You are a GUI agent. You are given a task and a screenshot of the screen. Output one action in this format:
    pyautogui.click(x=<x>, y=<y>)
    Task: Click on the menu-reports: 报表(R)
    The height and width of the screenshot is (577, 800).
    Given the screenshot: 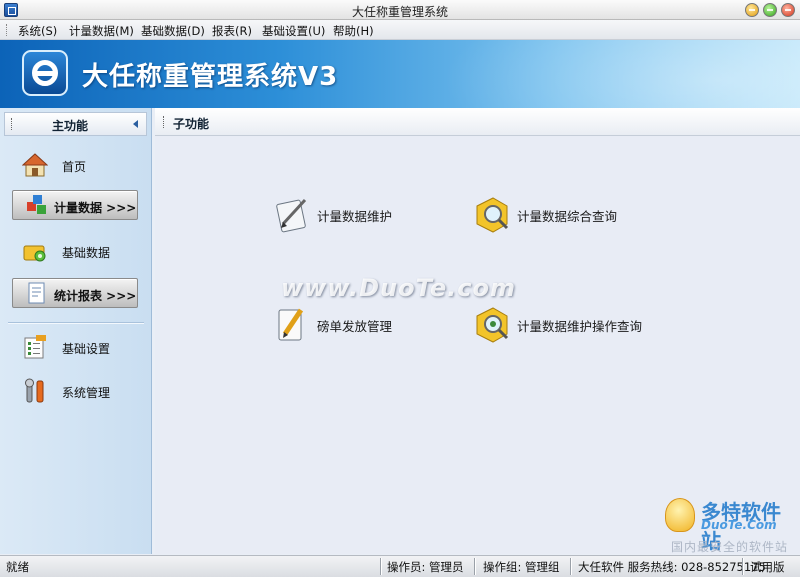 What is the action you would take?
    pyautogui.click(x=232, y=31)
    